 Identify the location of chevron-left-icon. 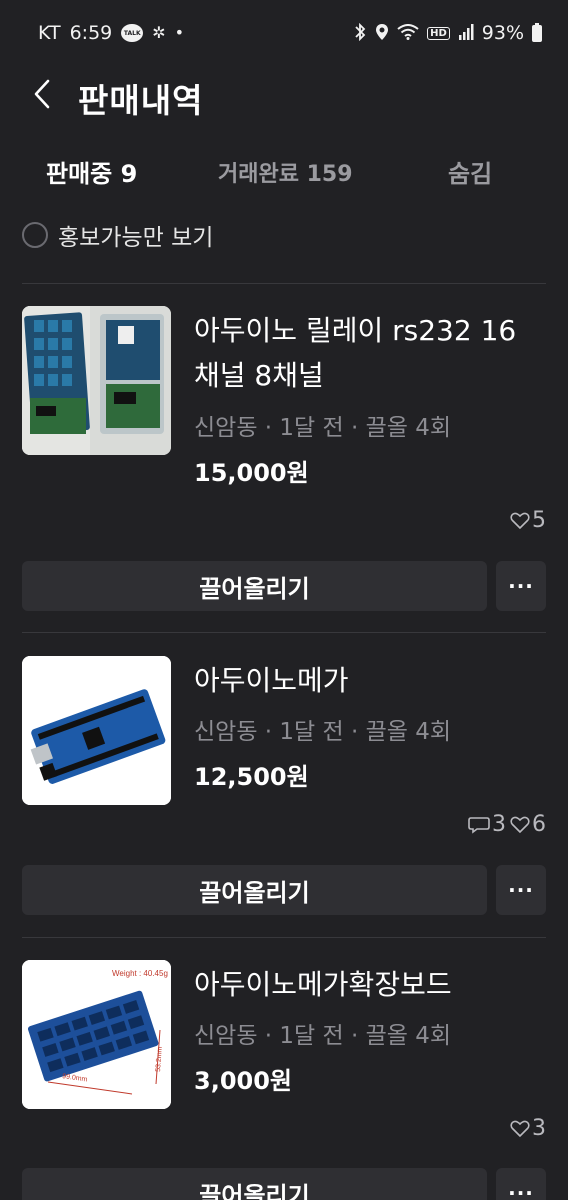
(42, 94).